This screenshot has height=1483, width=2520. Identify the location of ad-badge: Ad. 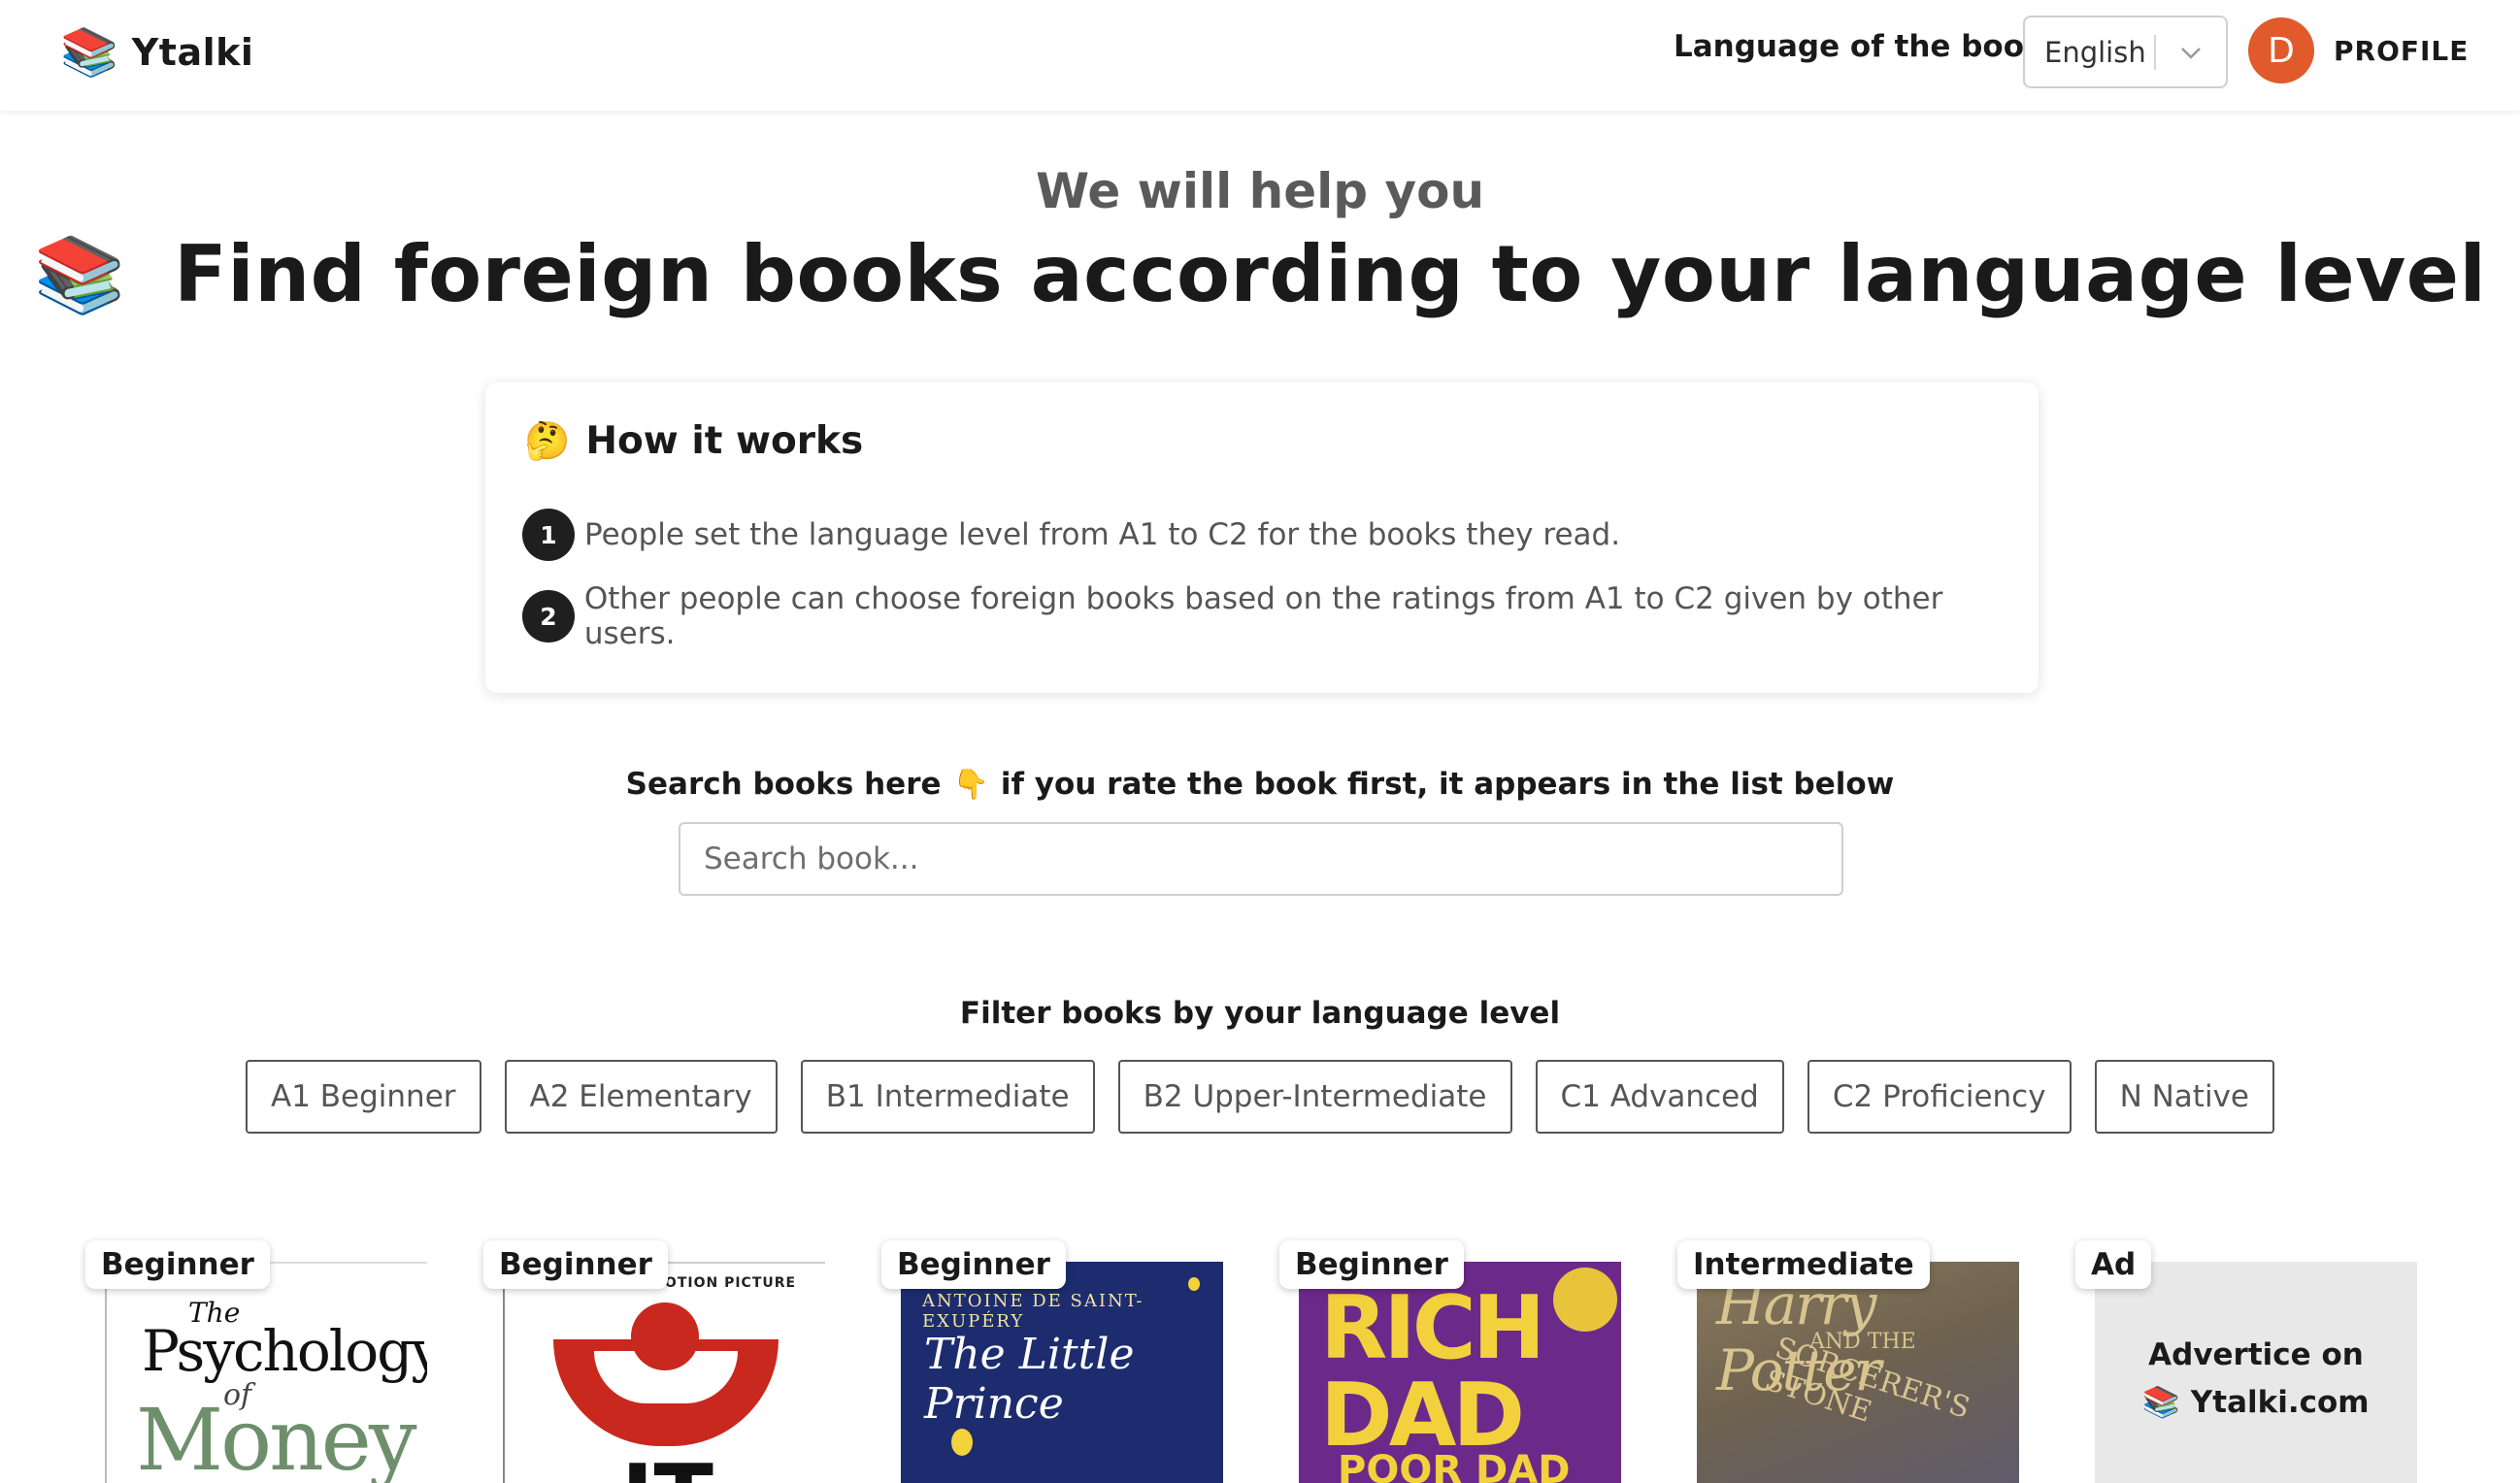
(2113, 1264).